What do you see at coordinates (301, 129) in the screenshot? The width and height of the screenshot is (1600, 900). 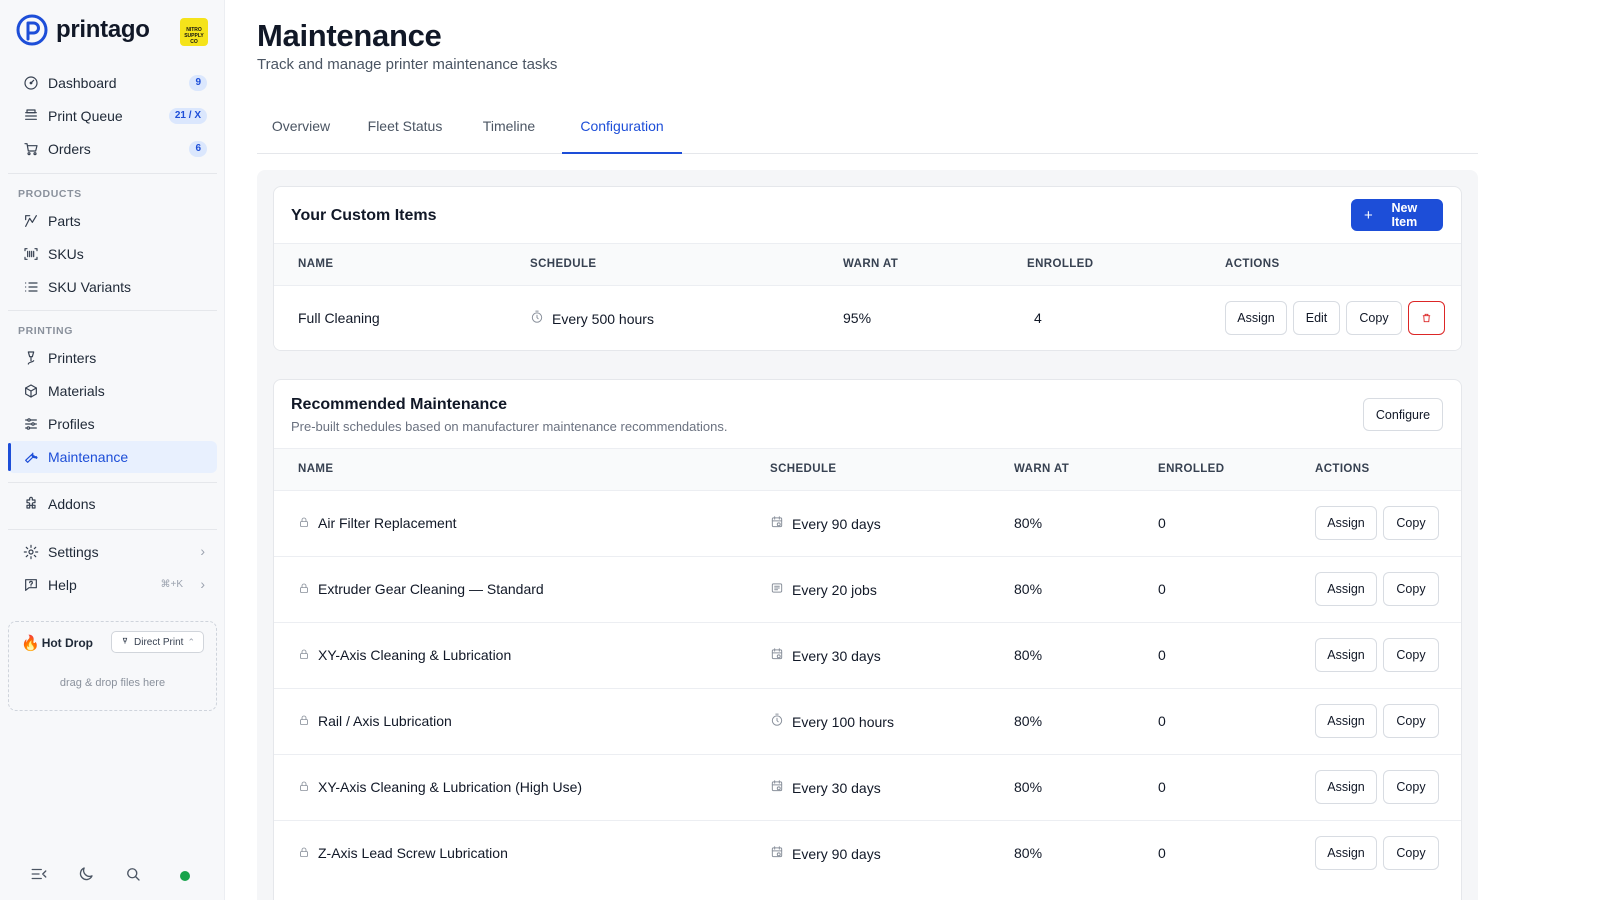 I see `tab-overview: Overview` at bounding box center [301, 129].